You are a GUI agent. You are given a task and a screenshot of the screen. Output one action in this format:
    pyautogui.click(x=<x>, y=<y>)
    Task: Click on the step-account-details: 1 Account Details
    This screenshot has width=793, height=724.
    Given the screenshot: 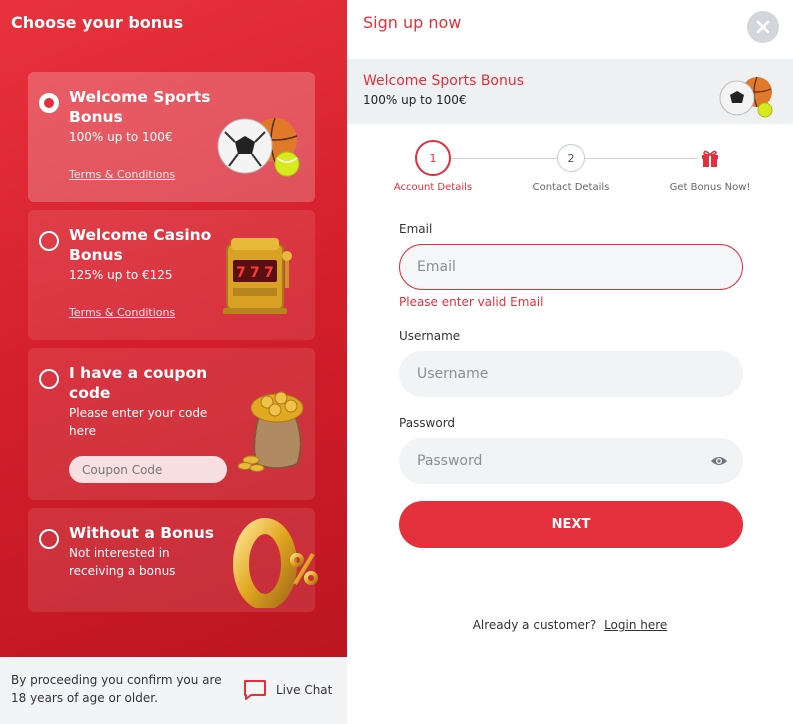 What is the action you would take?
    pyautogui.click(x=433, y=166)
    